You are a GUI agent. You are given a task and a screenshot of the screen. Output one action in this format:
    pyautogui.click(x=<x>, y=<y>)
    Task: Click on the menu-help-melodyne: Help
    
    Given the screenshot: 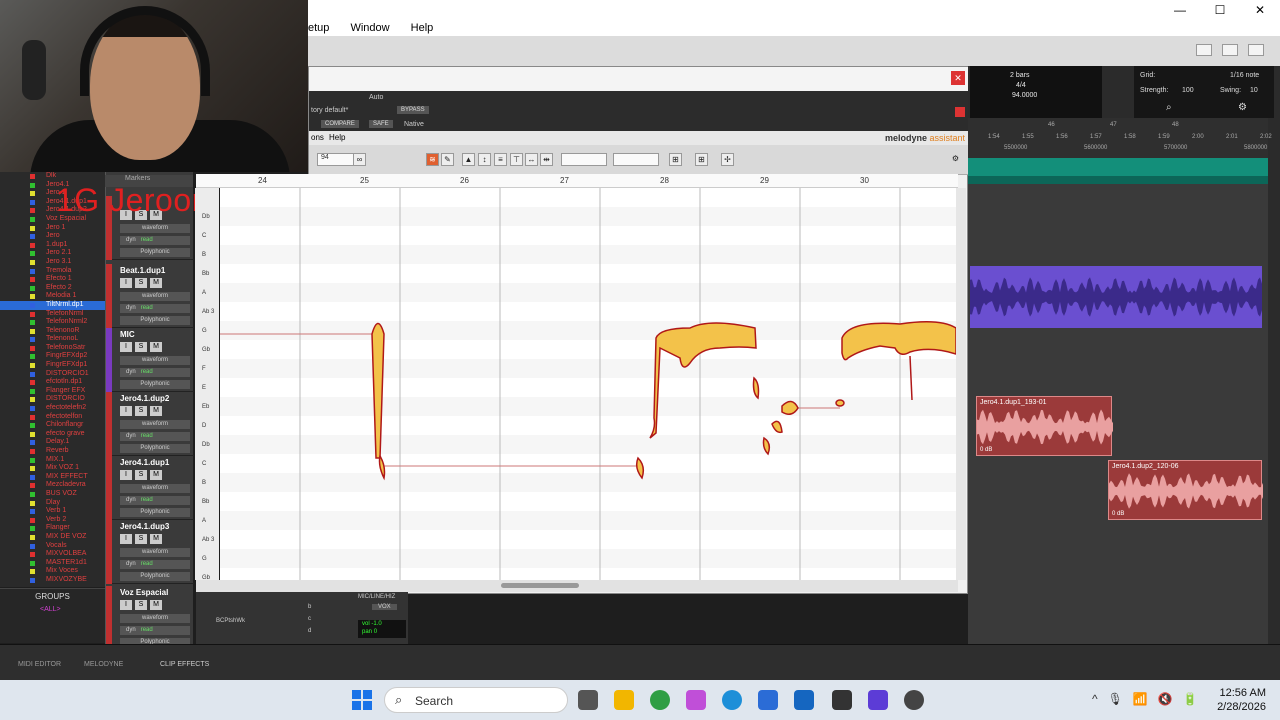 What is the action you would take?
    pyautogui.click(x=337, y=137)
    